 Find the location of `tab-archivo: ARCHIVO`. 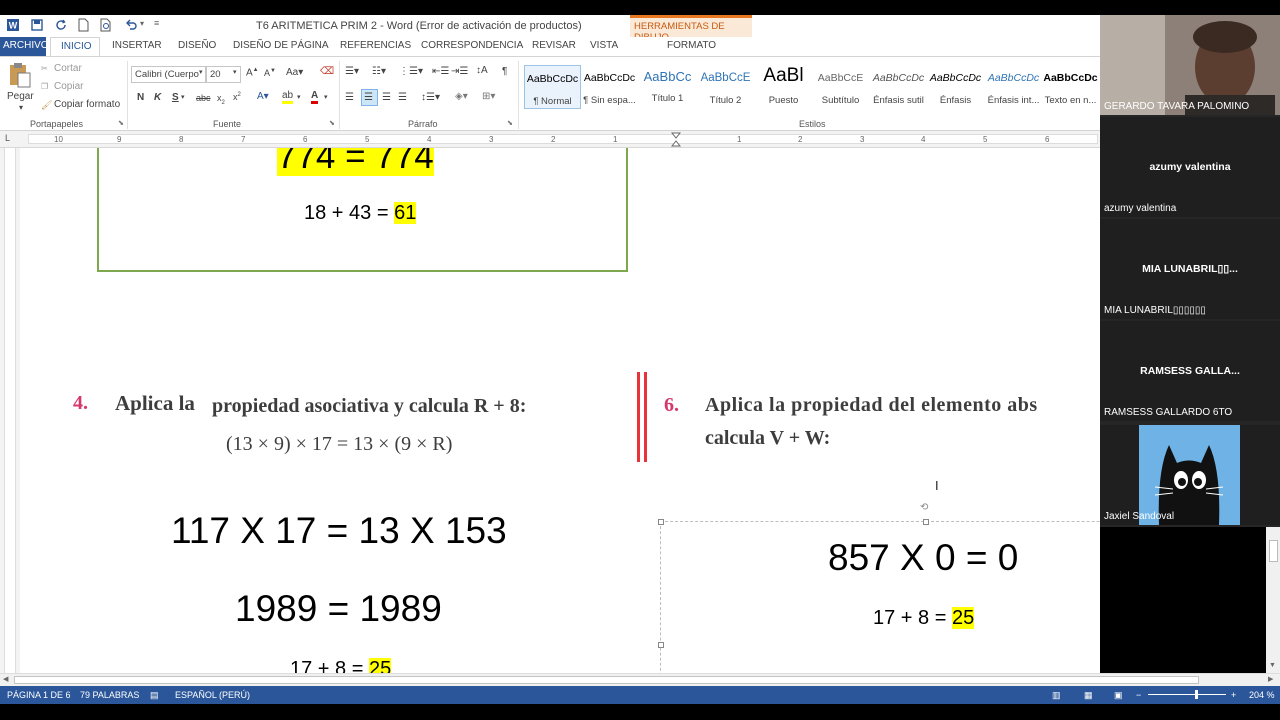

tab-archivo: ARCHIVO is located at coordinates (24, 46).